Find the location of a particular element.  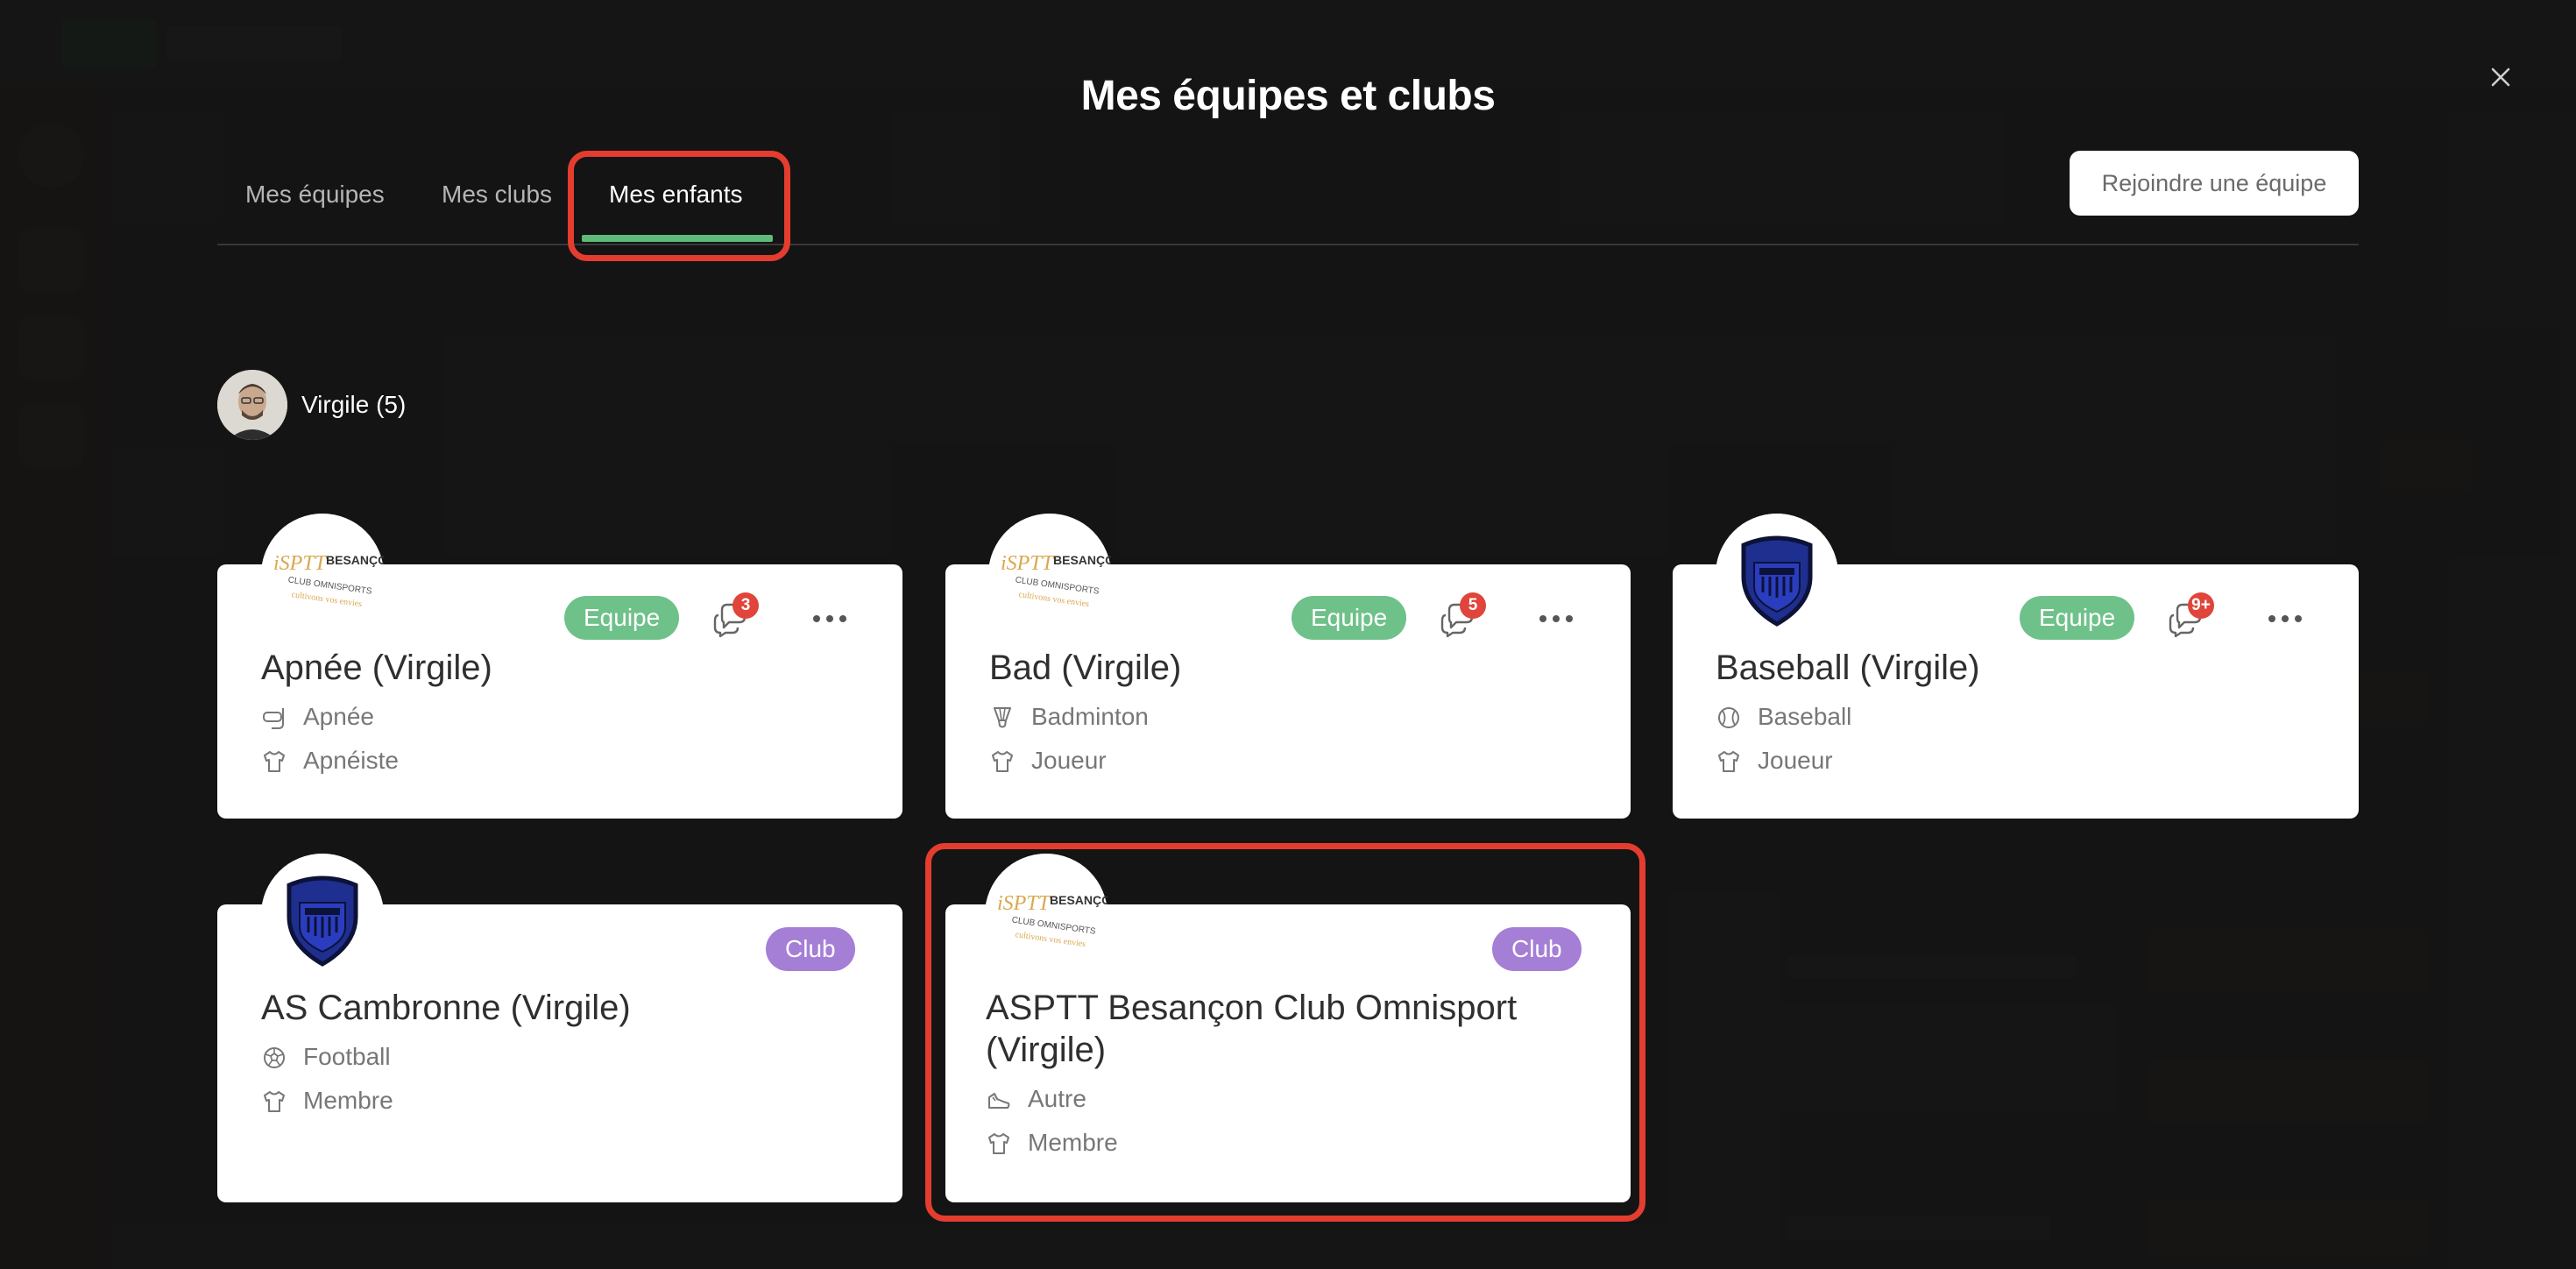

join-team-button: Rejoindre une équipe is located at coordinates (2214, 184).